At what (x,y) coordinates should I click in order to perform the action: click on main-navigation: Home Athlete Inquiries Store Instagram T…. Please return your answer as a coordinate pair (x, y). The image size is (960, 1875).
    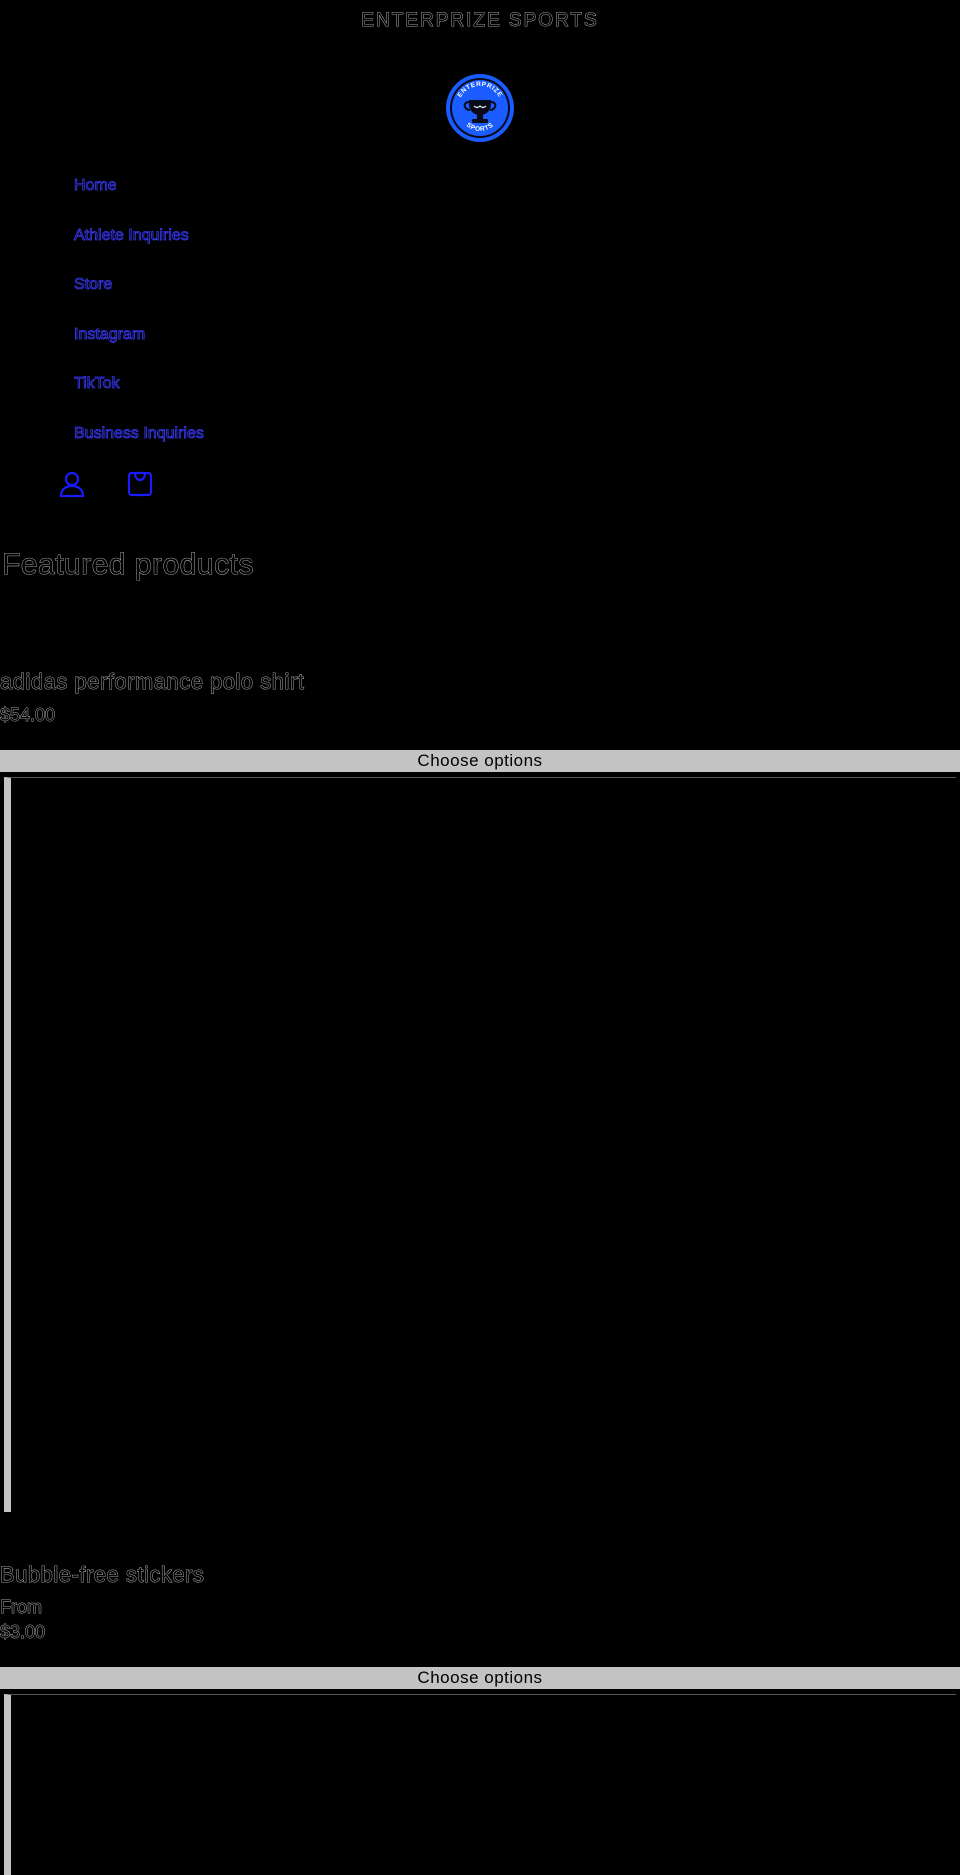
    Looking at the image, I should click on (139, 318).